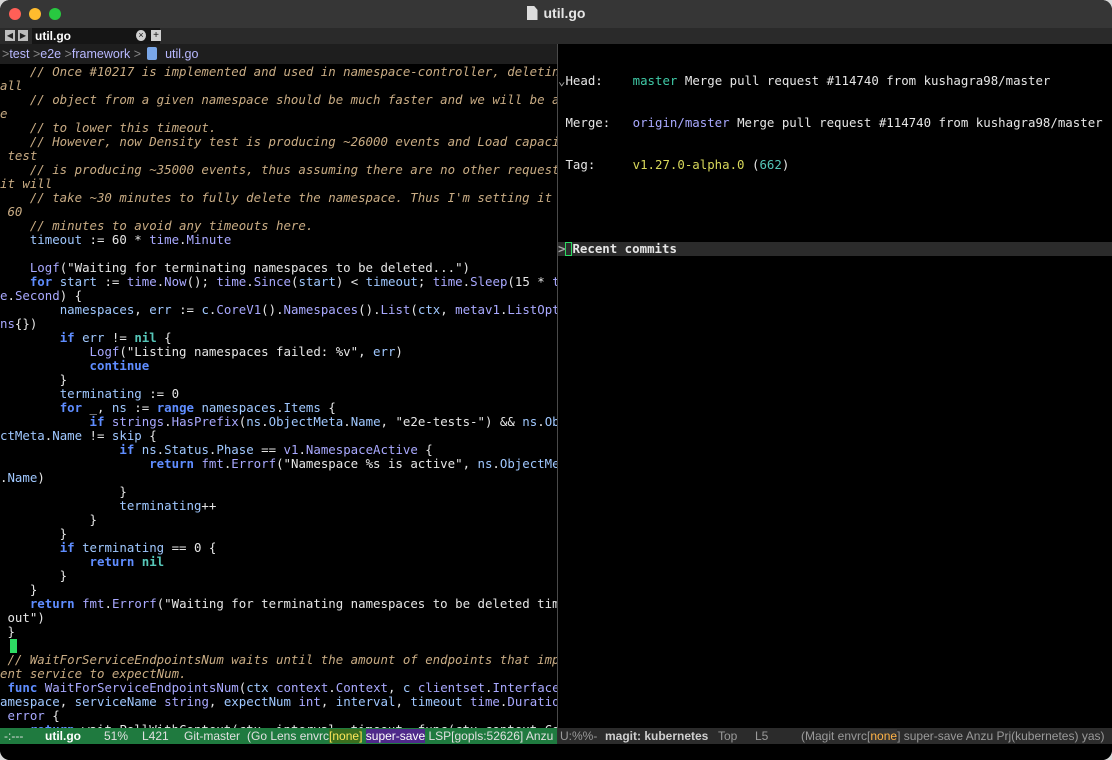  I want to click on code-line: it will, so click(278, 184).